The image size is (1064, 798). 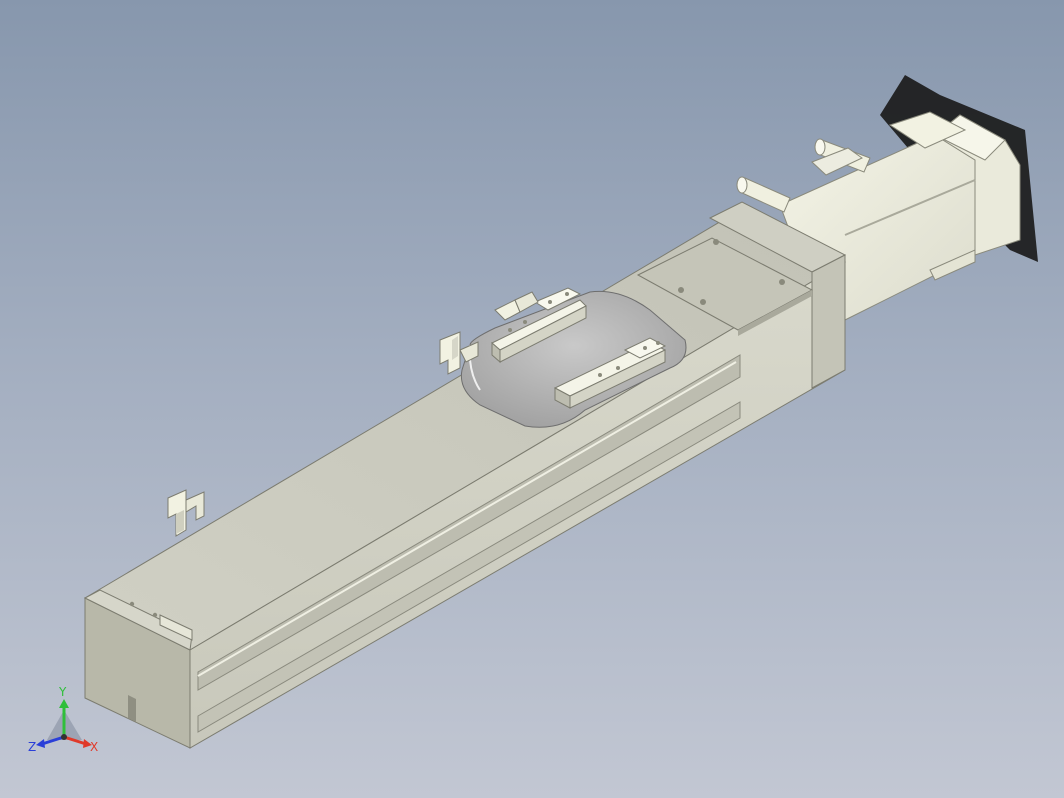 I want to click on y-axis-label: Y, so click(x=62, y=692).